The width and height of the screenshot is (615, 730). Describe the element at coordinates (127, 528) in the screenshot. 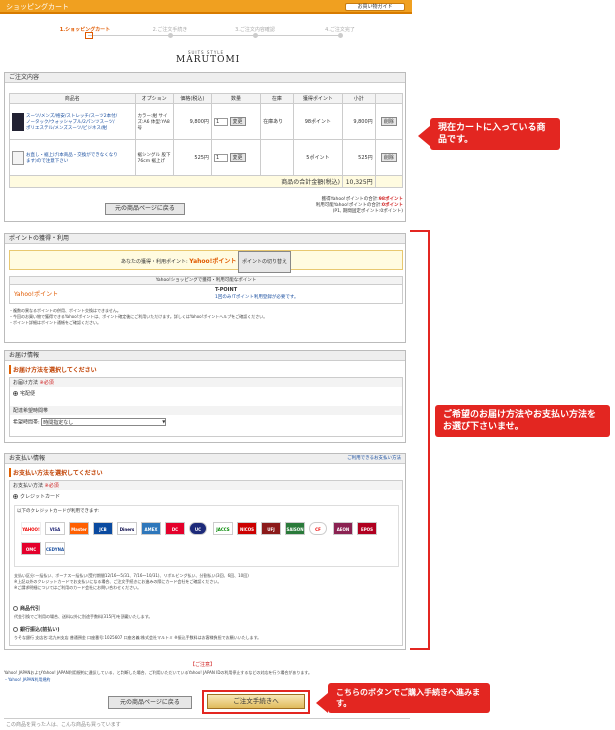

I see `card-logo: Diners` at that location.